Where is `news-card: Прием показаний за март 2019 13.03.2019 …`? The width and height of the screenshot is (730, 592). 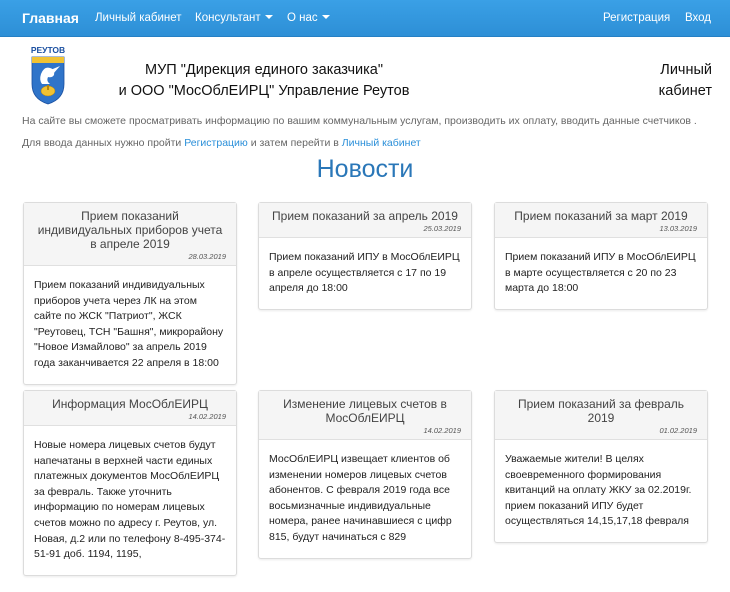 news-card: Прием показаний за март 2019 13.03.2019 … is located at coordinates (601, 256).